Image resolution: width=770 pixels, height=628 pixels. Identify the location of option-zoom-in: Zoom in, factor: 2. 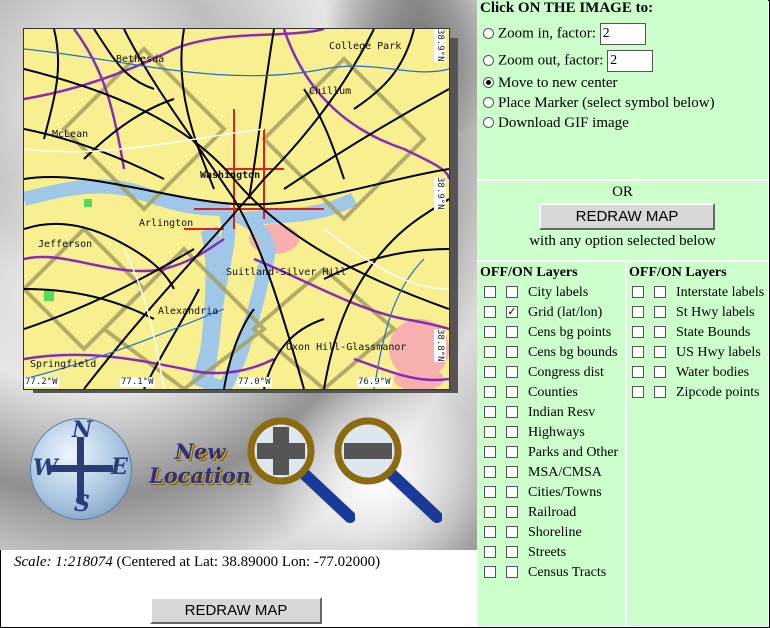
(564, 34).